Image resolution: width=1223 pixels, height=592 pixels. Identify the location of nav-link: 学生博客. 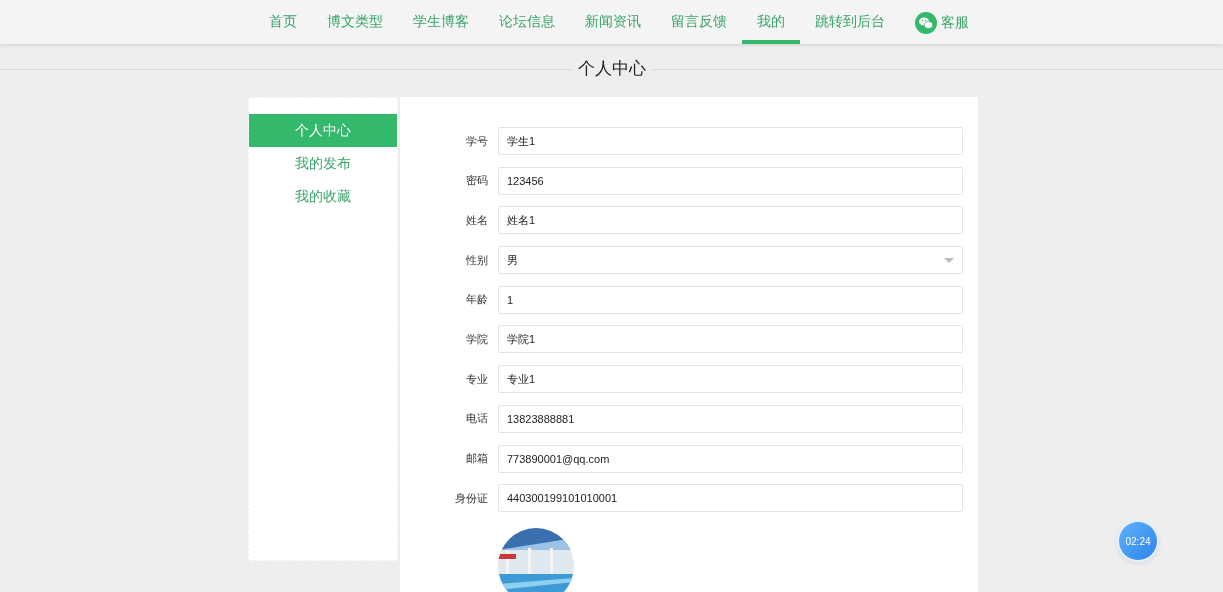
(440, 22).